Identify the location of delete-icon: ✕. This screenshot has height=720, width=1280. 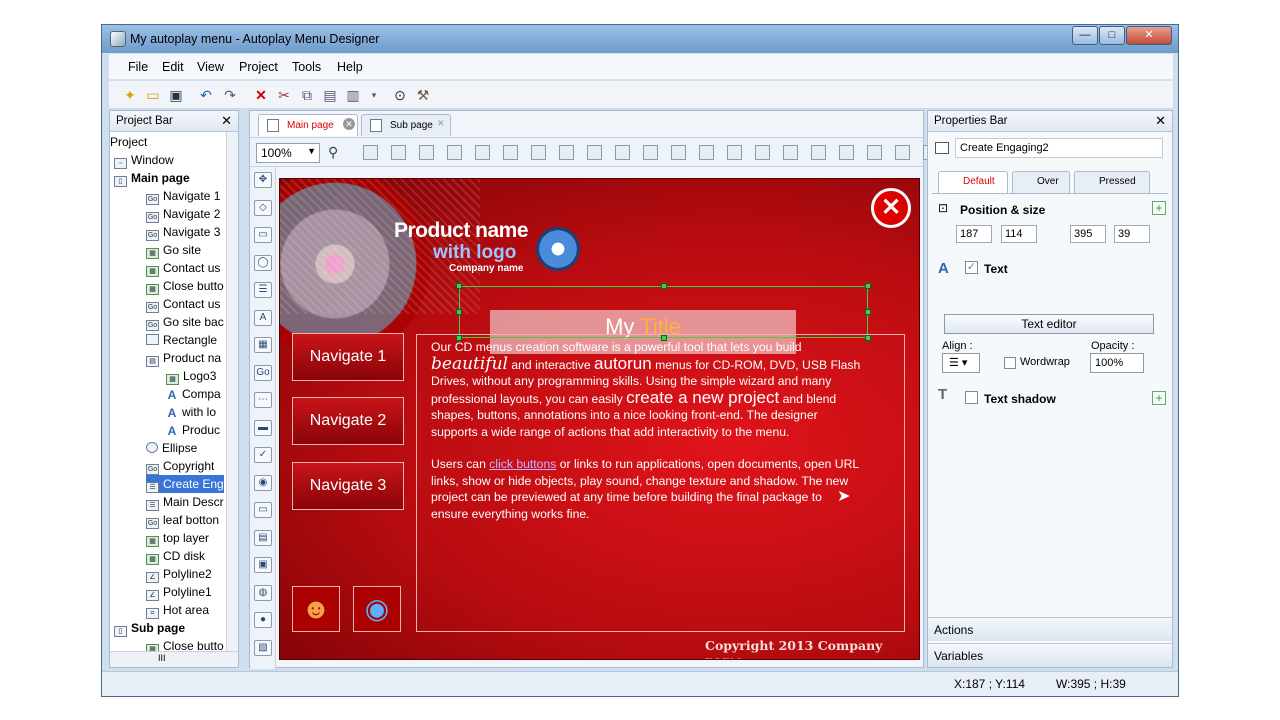
(261, 95).